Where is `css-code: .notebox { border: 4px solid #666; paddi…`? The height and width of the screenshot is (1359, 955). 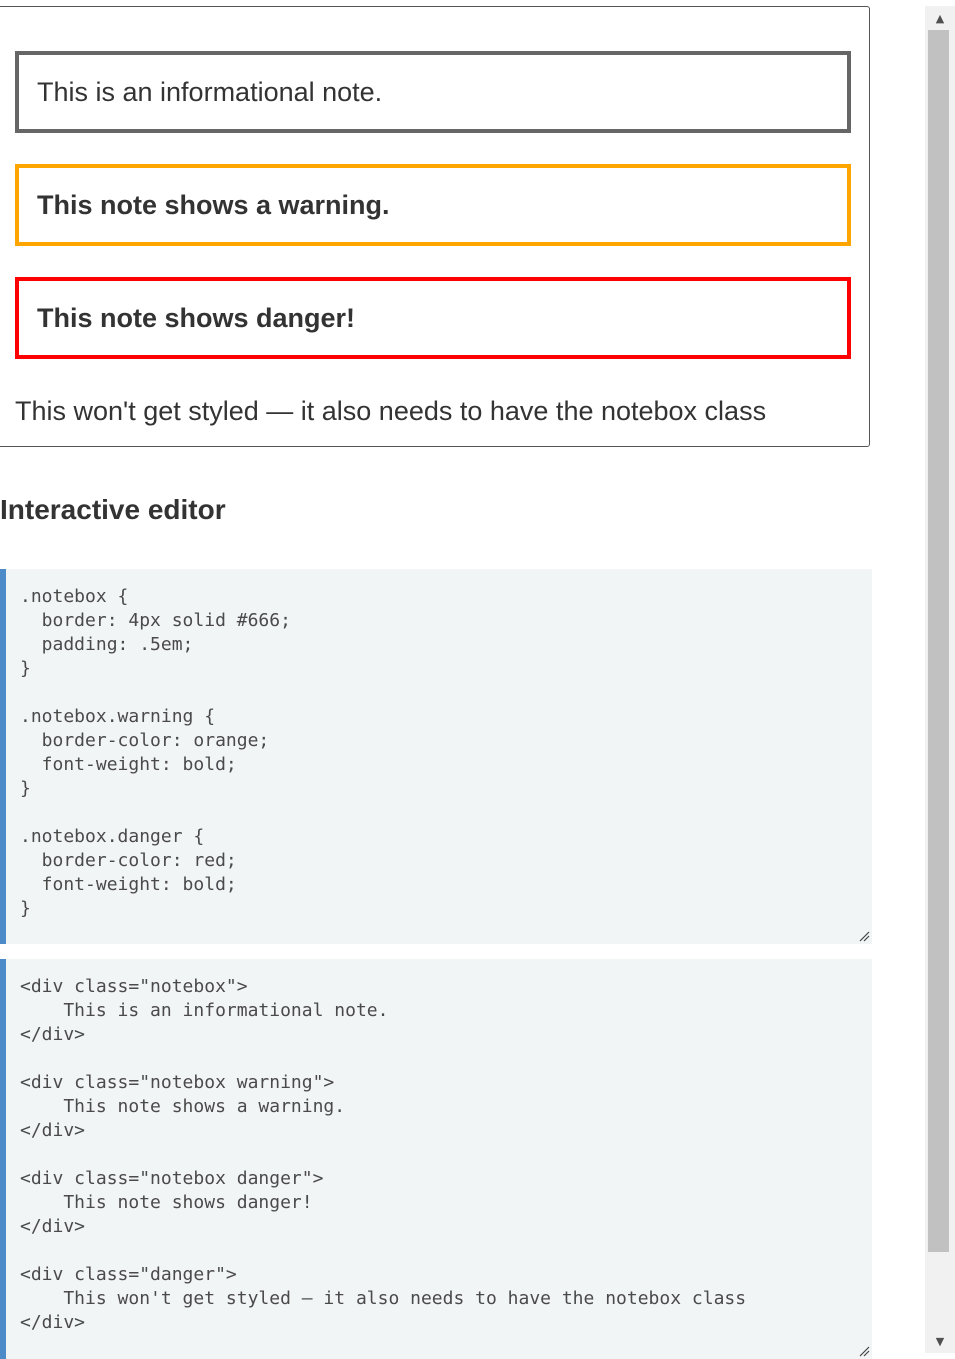
css-code: .notebox { border: 4px solid #666; paddi… is located at coordinates (155, 753).